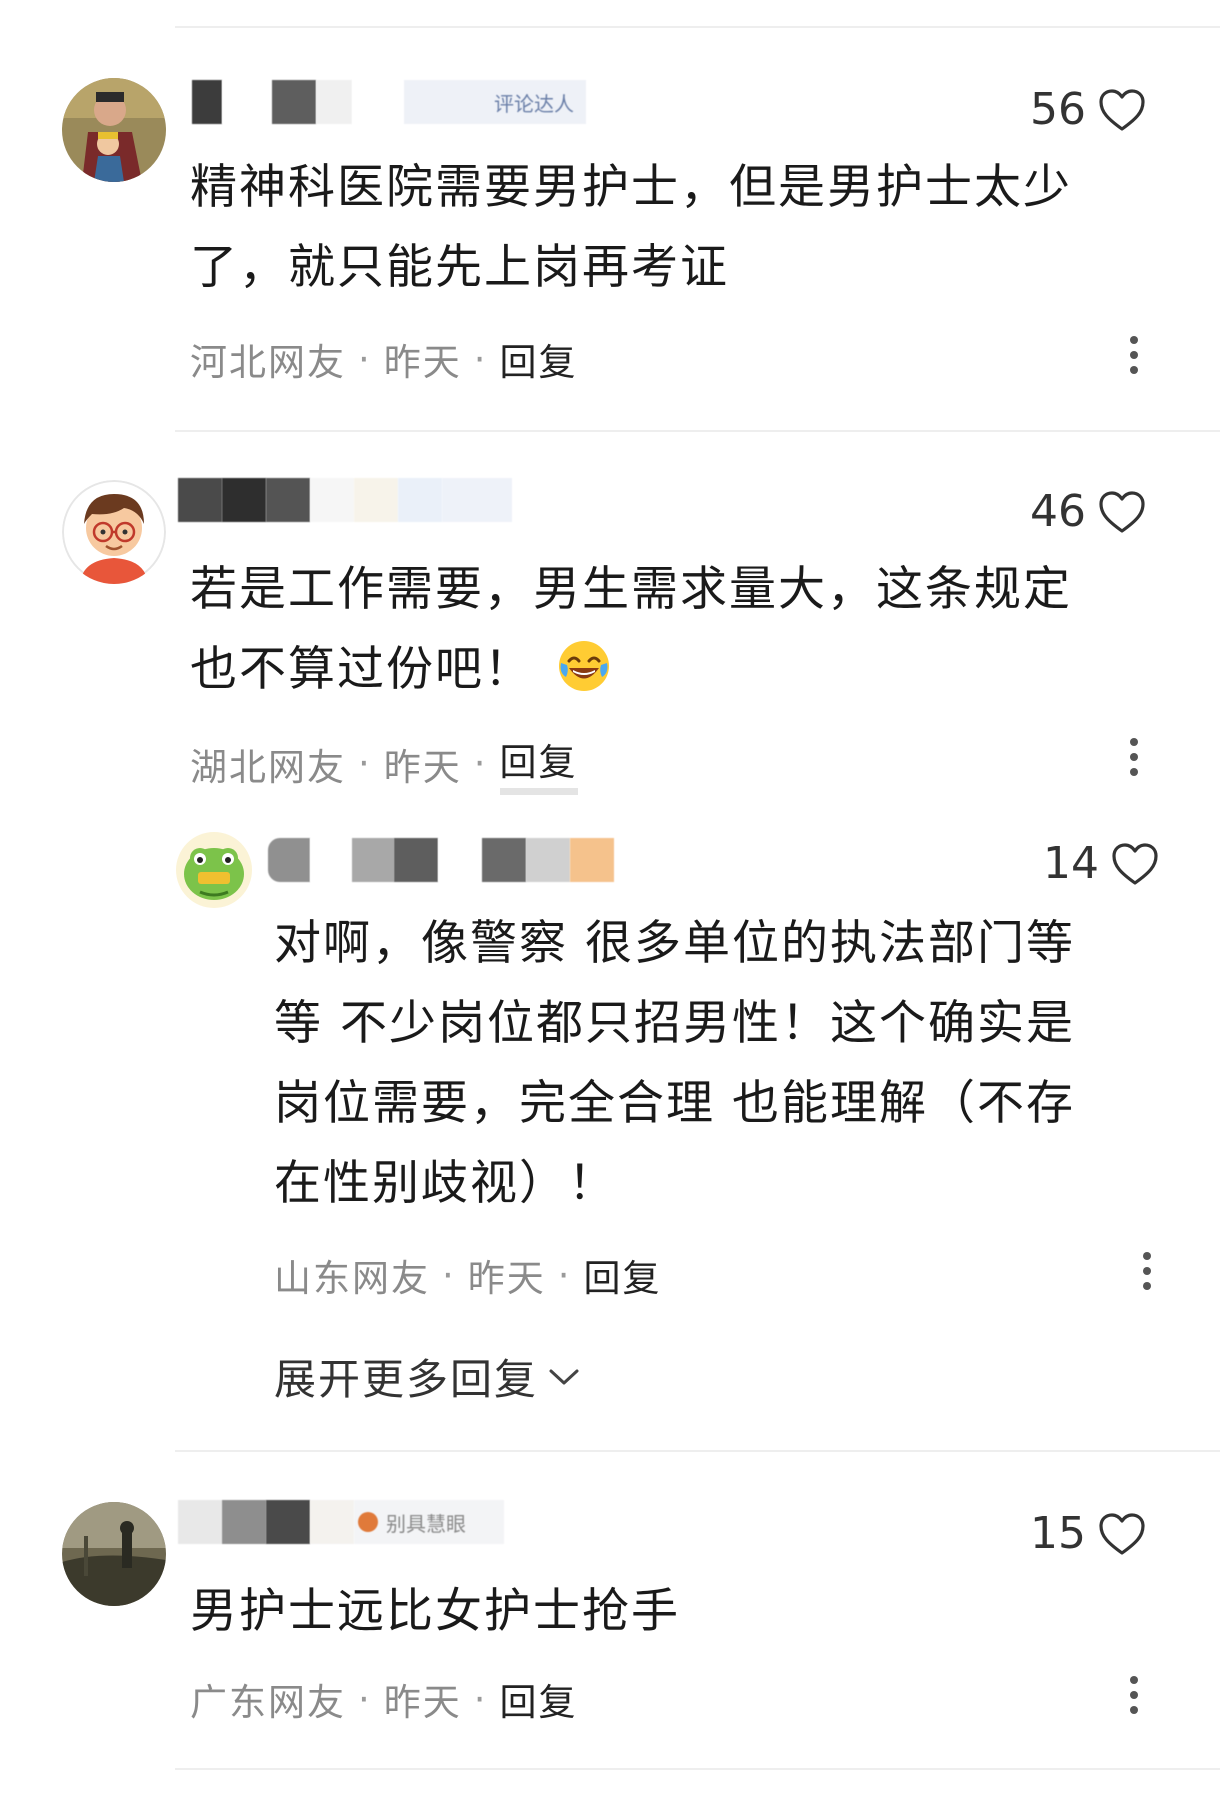 Image resolution: width=1220 pixels, height=1806 pixels. Describe the element at coordinates (1071, 863) in the screenshot. I see `like-count: 14` at that location.